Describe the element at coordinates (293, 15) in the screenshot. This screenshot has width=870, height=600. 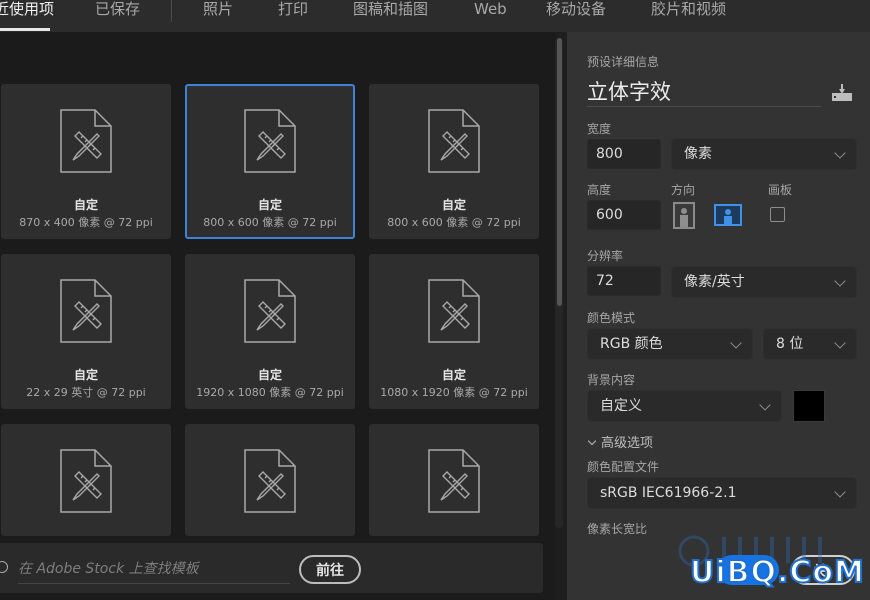
I see `tab-print: 打印` at that location.